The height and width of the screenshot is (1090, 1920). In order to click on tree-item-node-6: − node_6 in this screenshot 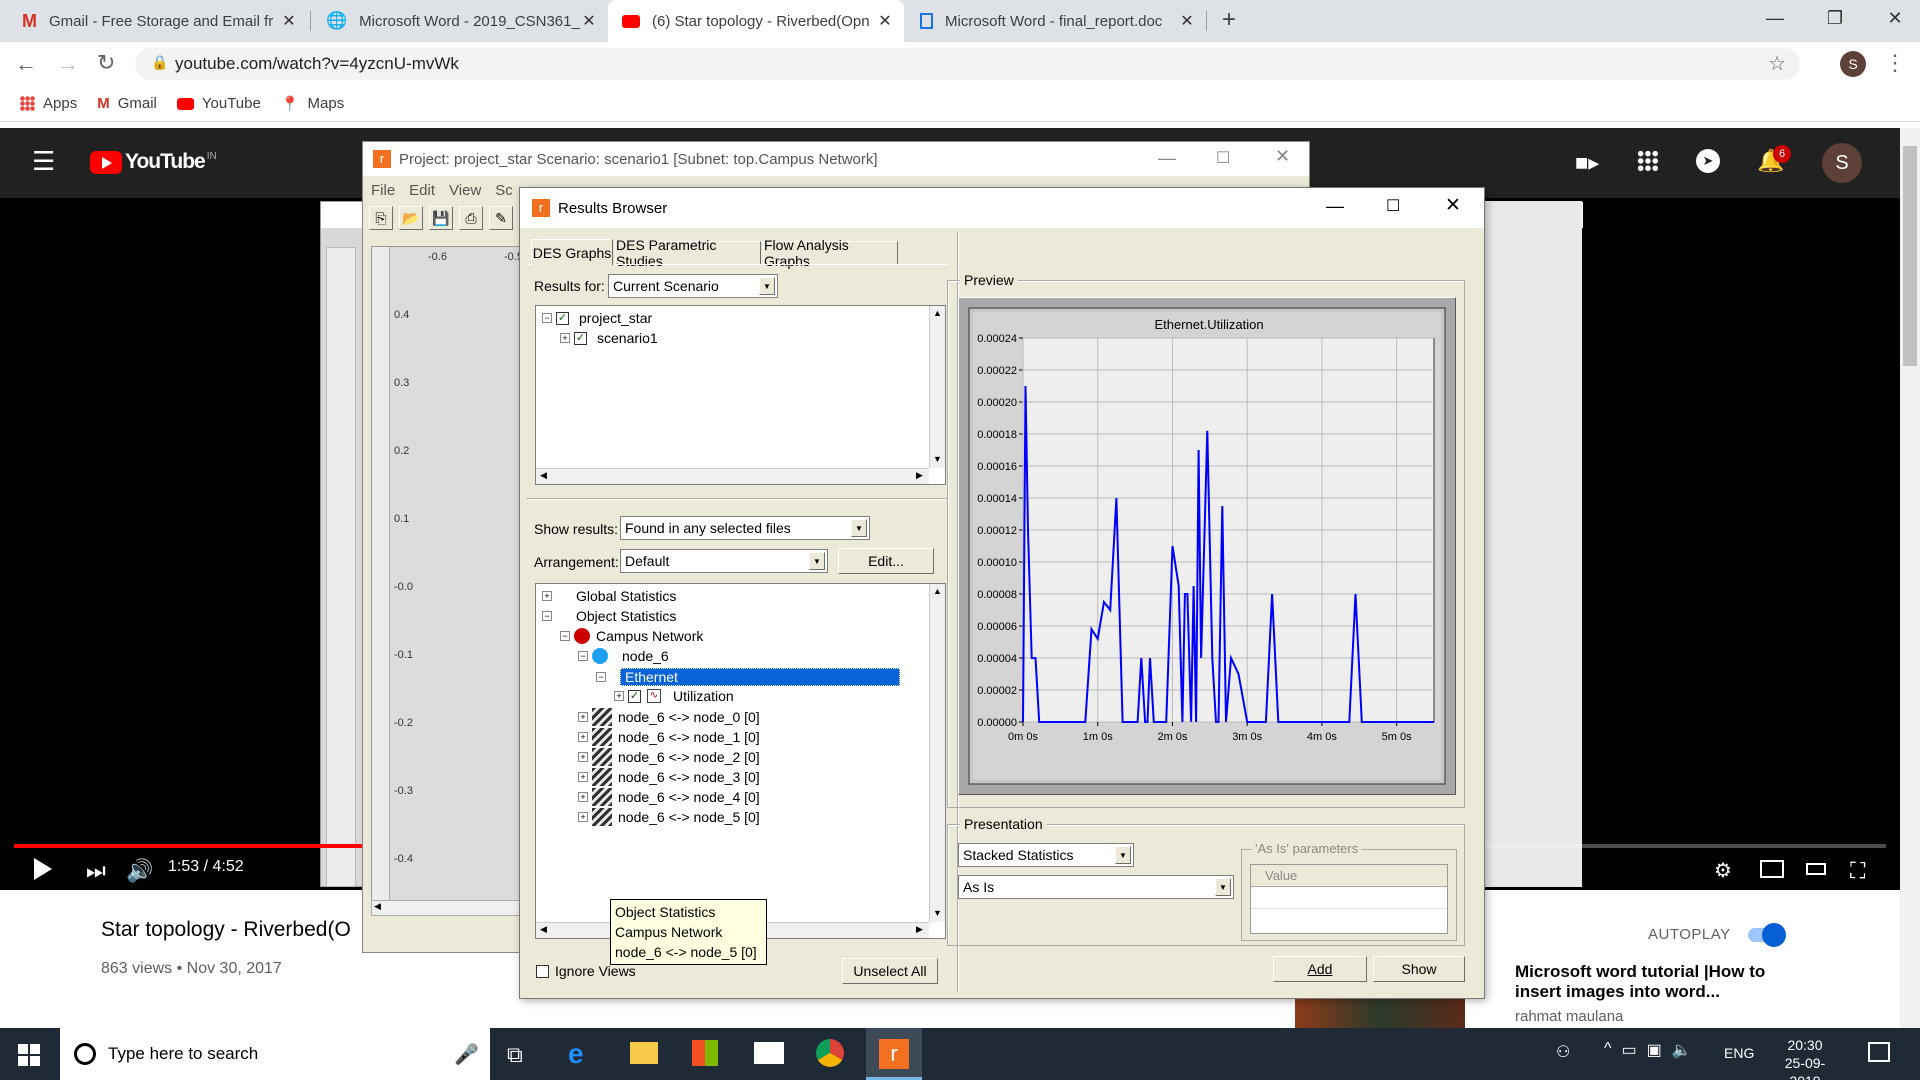, I will do `click(623, 656)`.